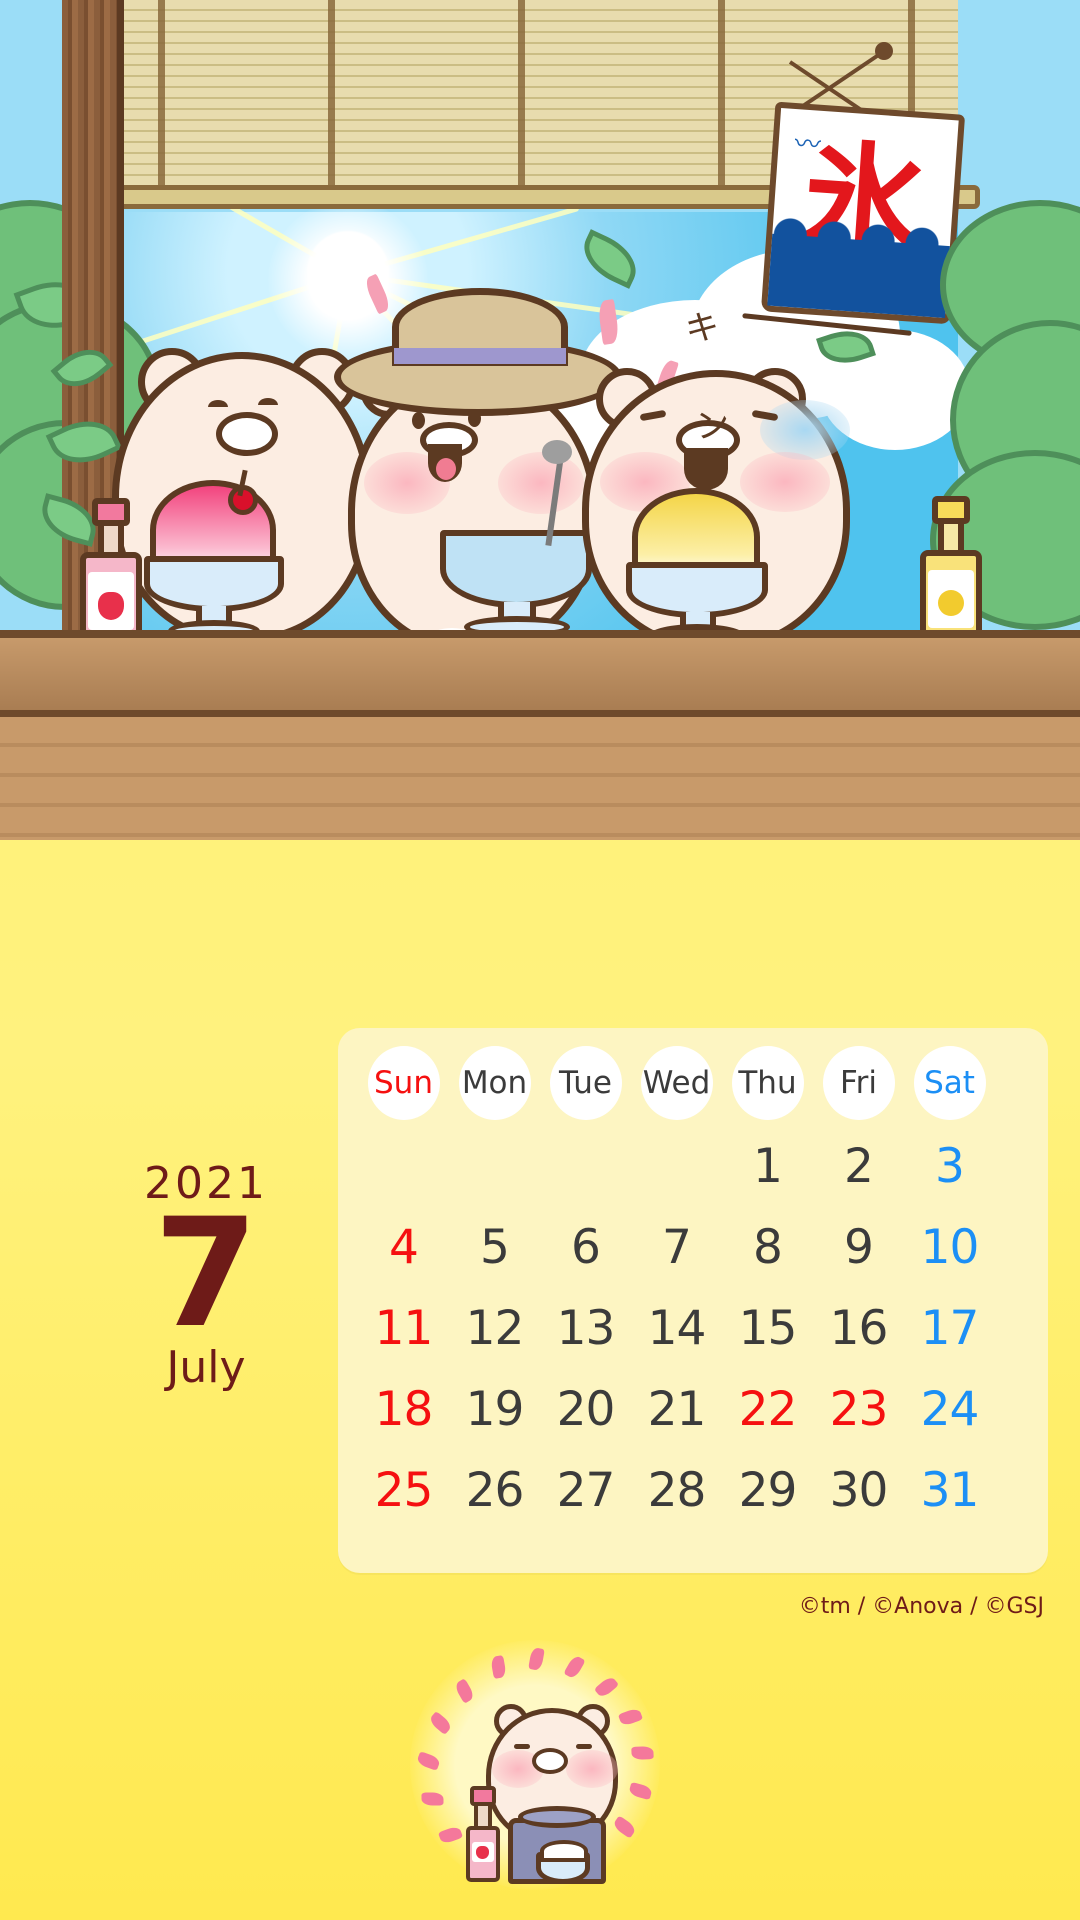 This screenshot has height=1920, width=1080. What do you see at coordinates (767, 1247) in the screenshot?
I see `calendar-day-8: 8` at bounding box center [767, 1247].